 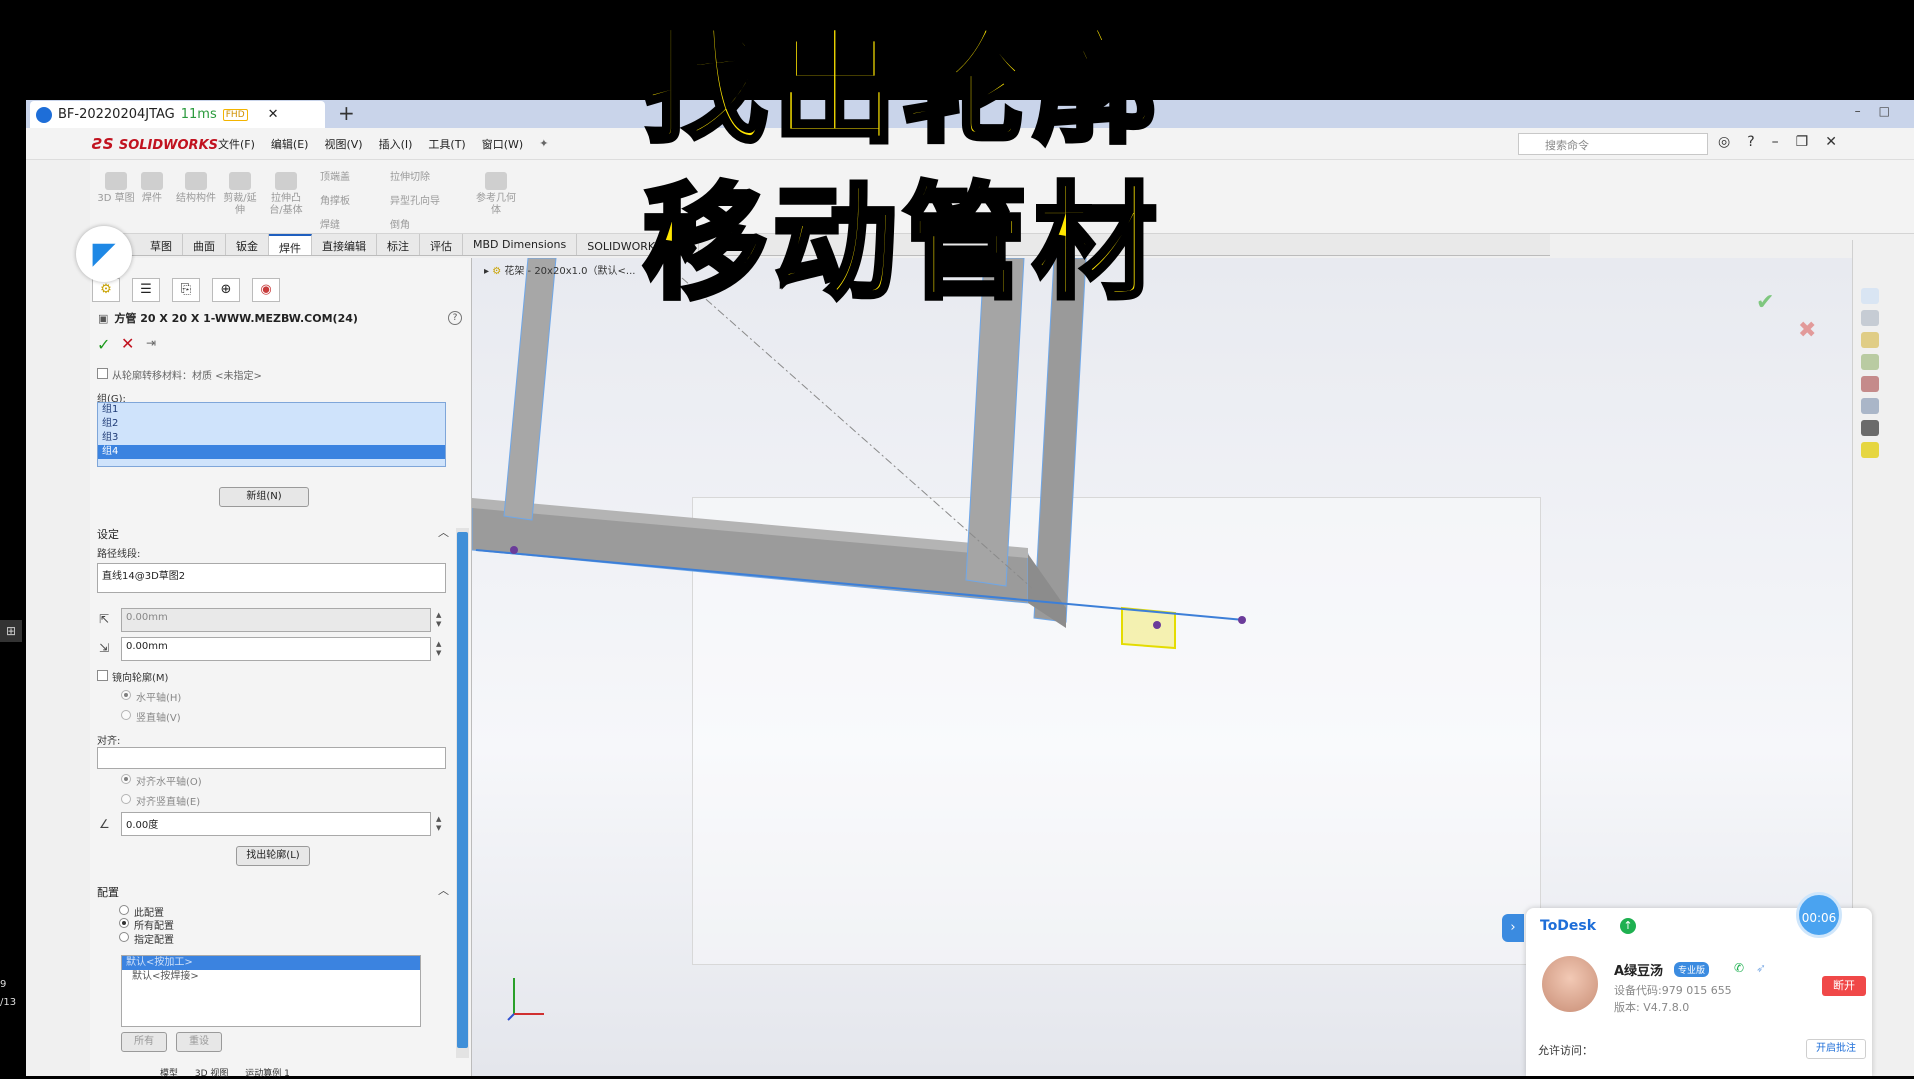 I want to click on this-config-radio, so click(x=124, y=910).